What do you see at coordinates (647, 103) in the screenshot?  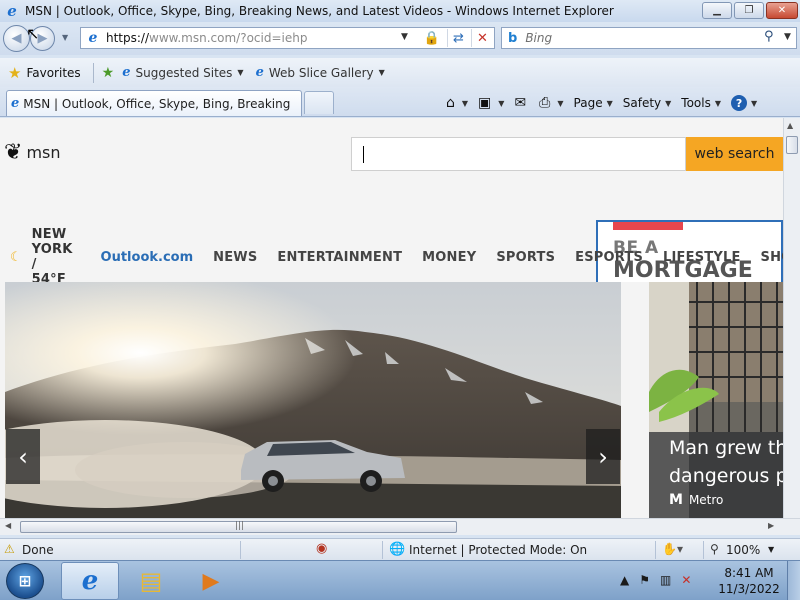 I see `safety-menu: Safety ▼` at bounding box center [647, 103].